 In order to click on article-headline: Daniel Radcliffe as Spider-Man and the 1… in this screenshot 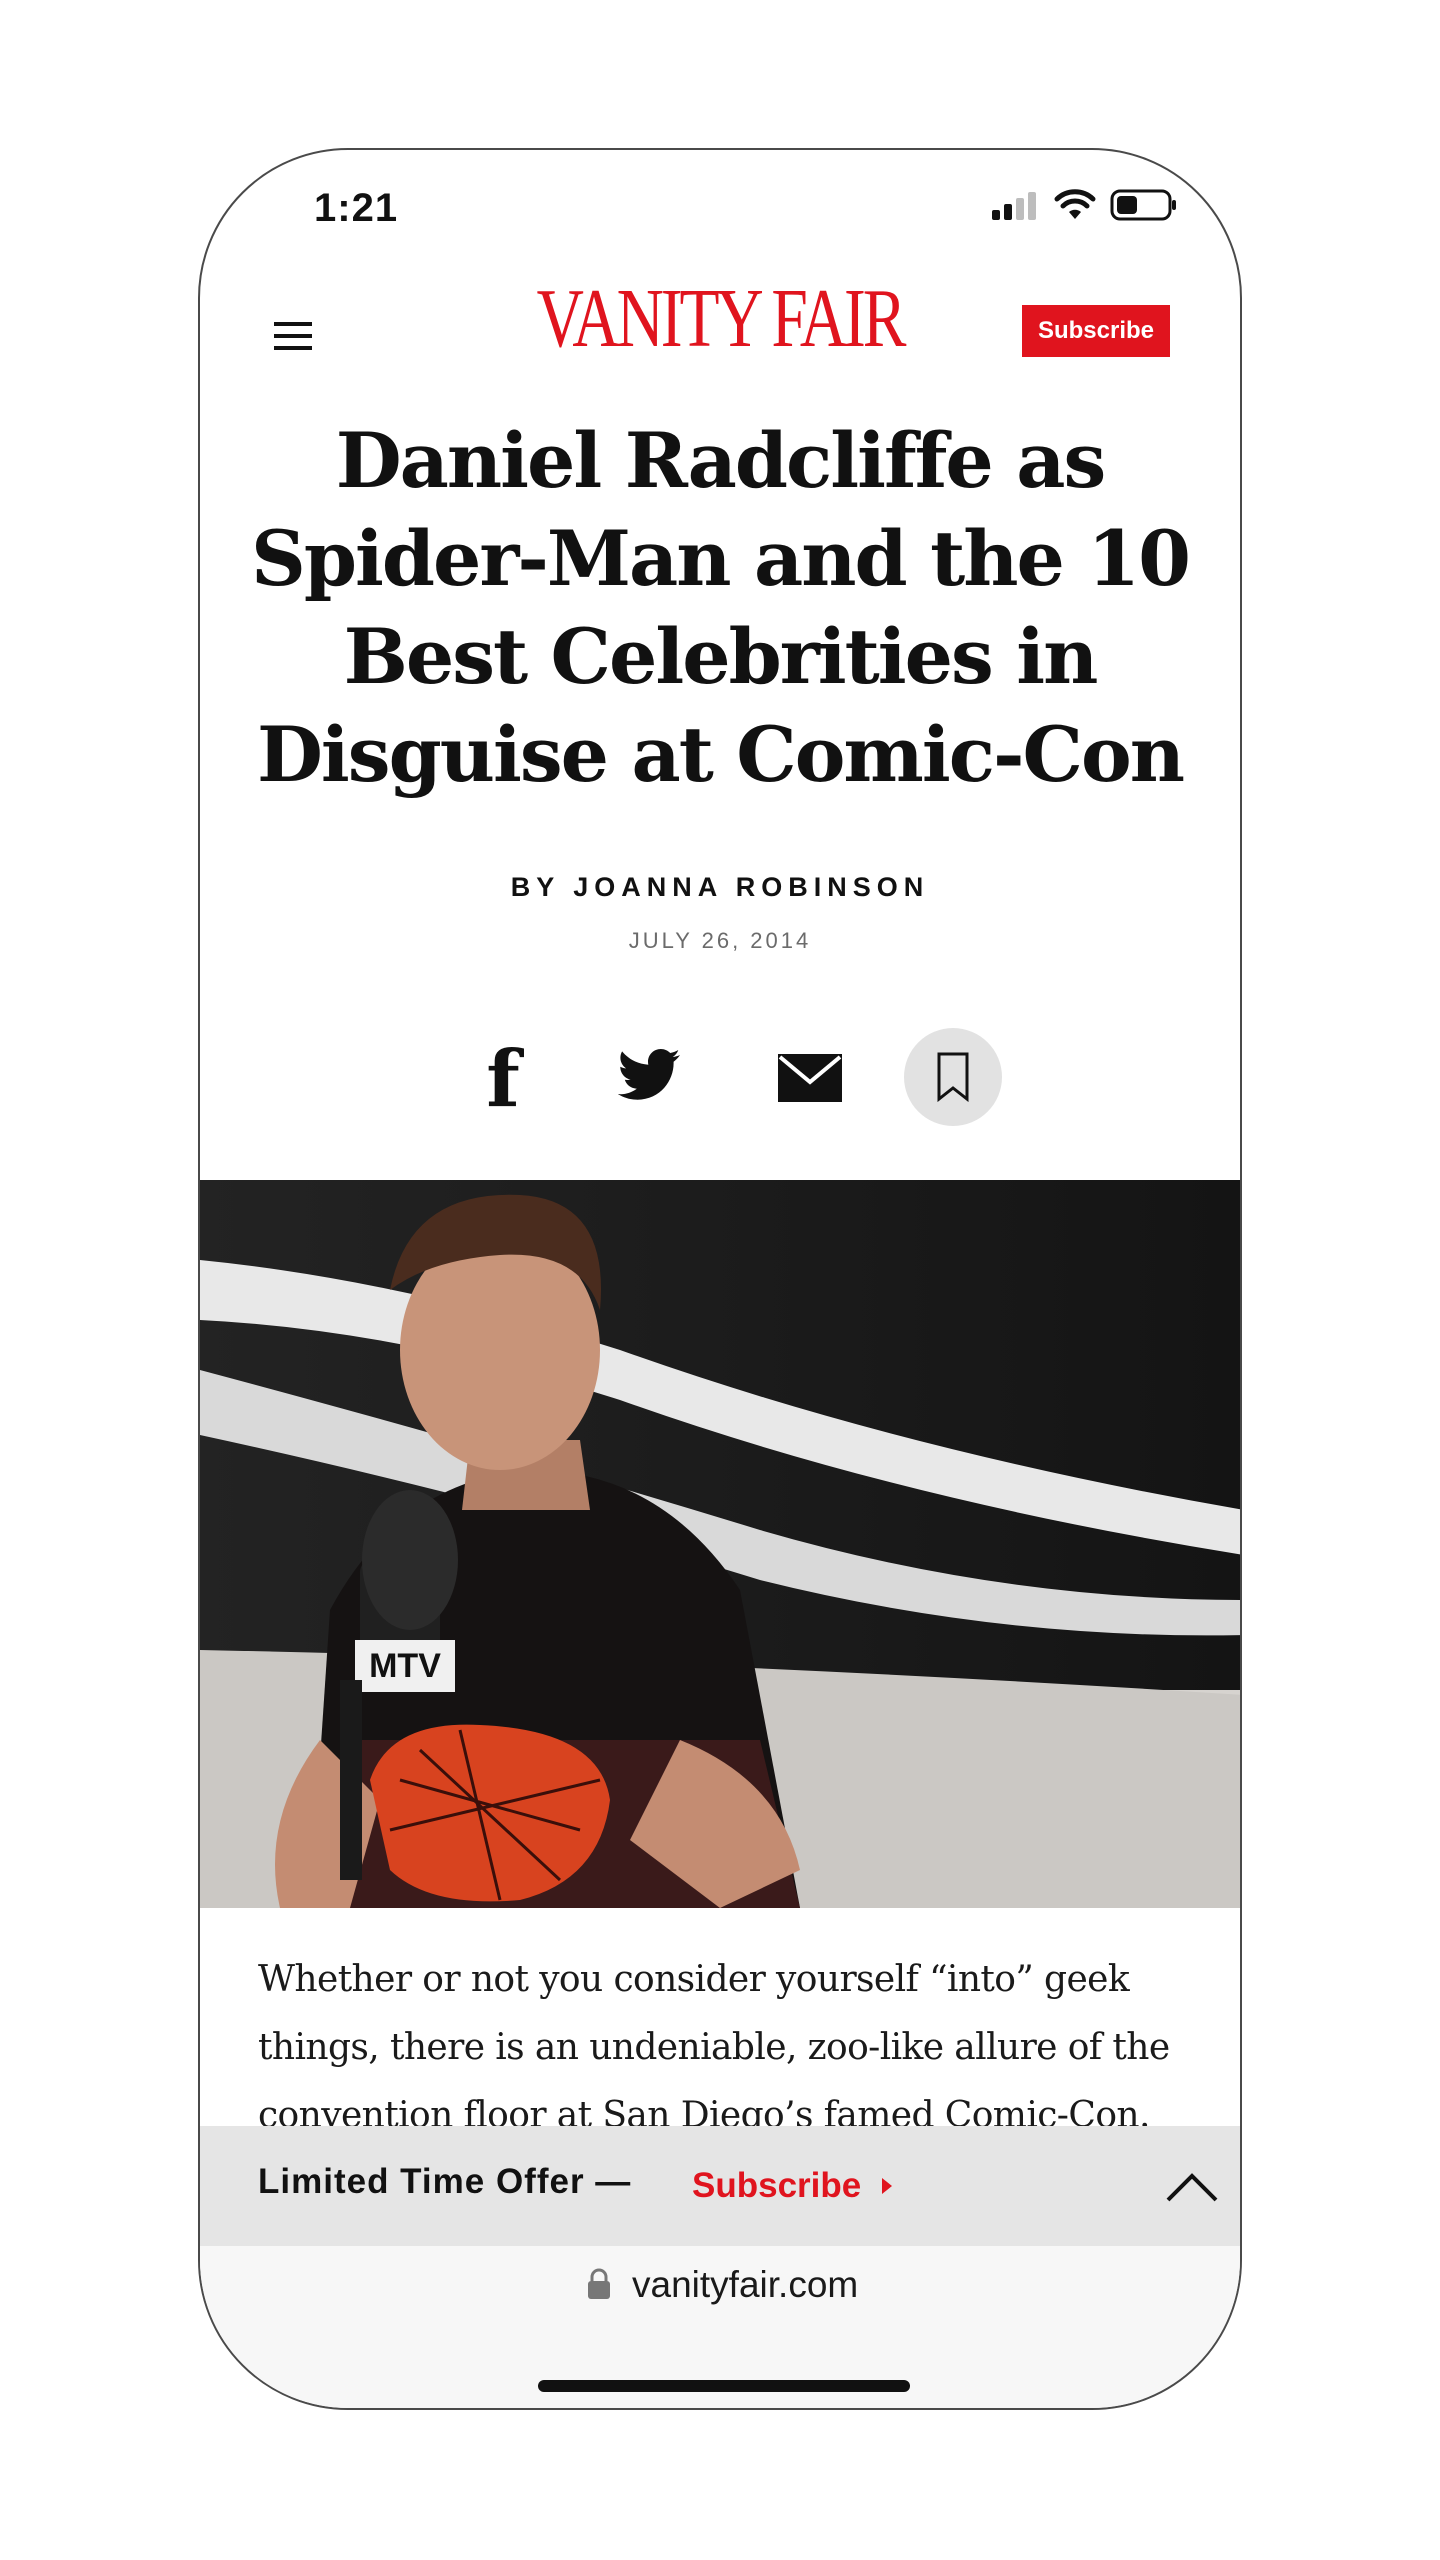, I will do `click(720, 607)`.